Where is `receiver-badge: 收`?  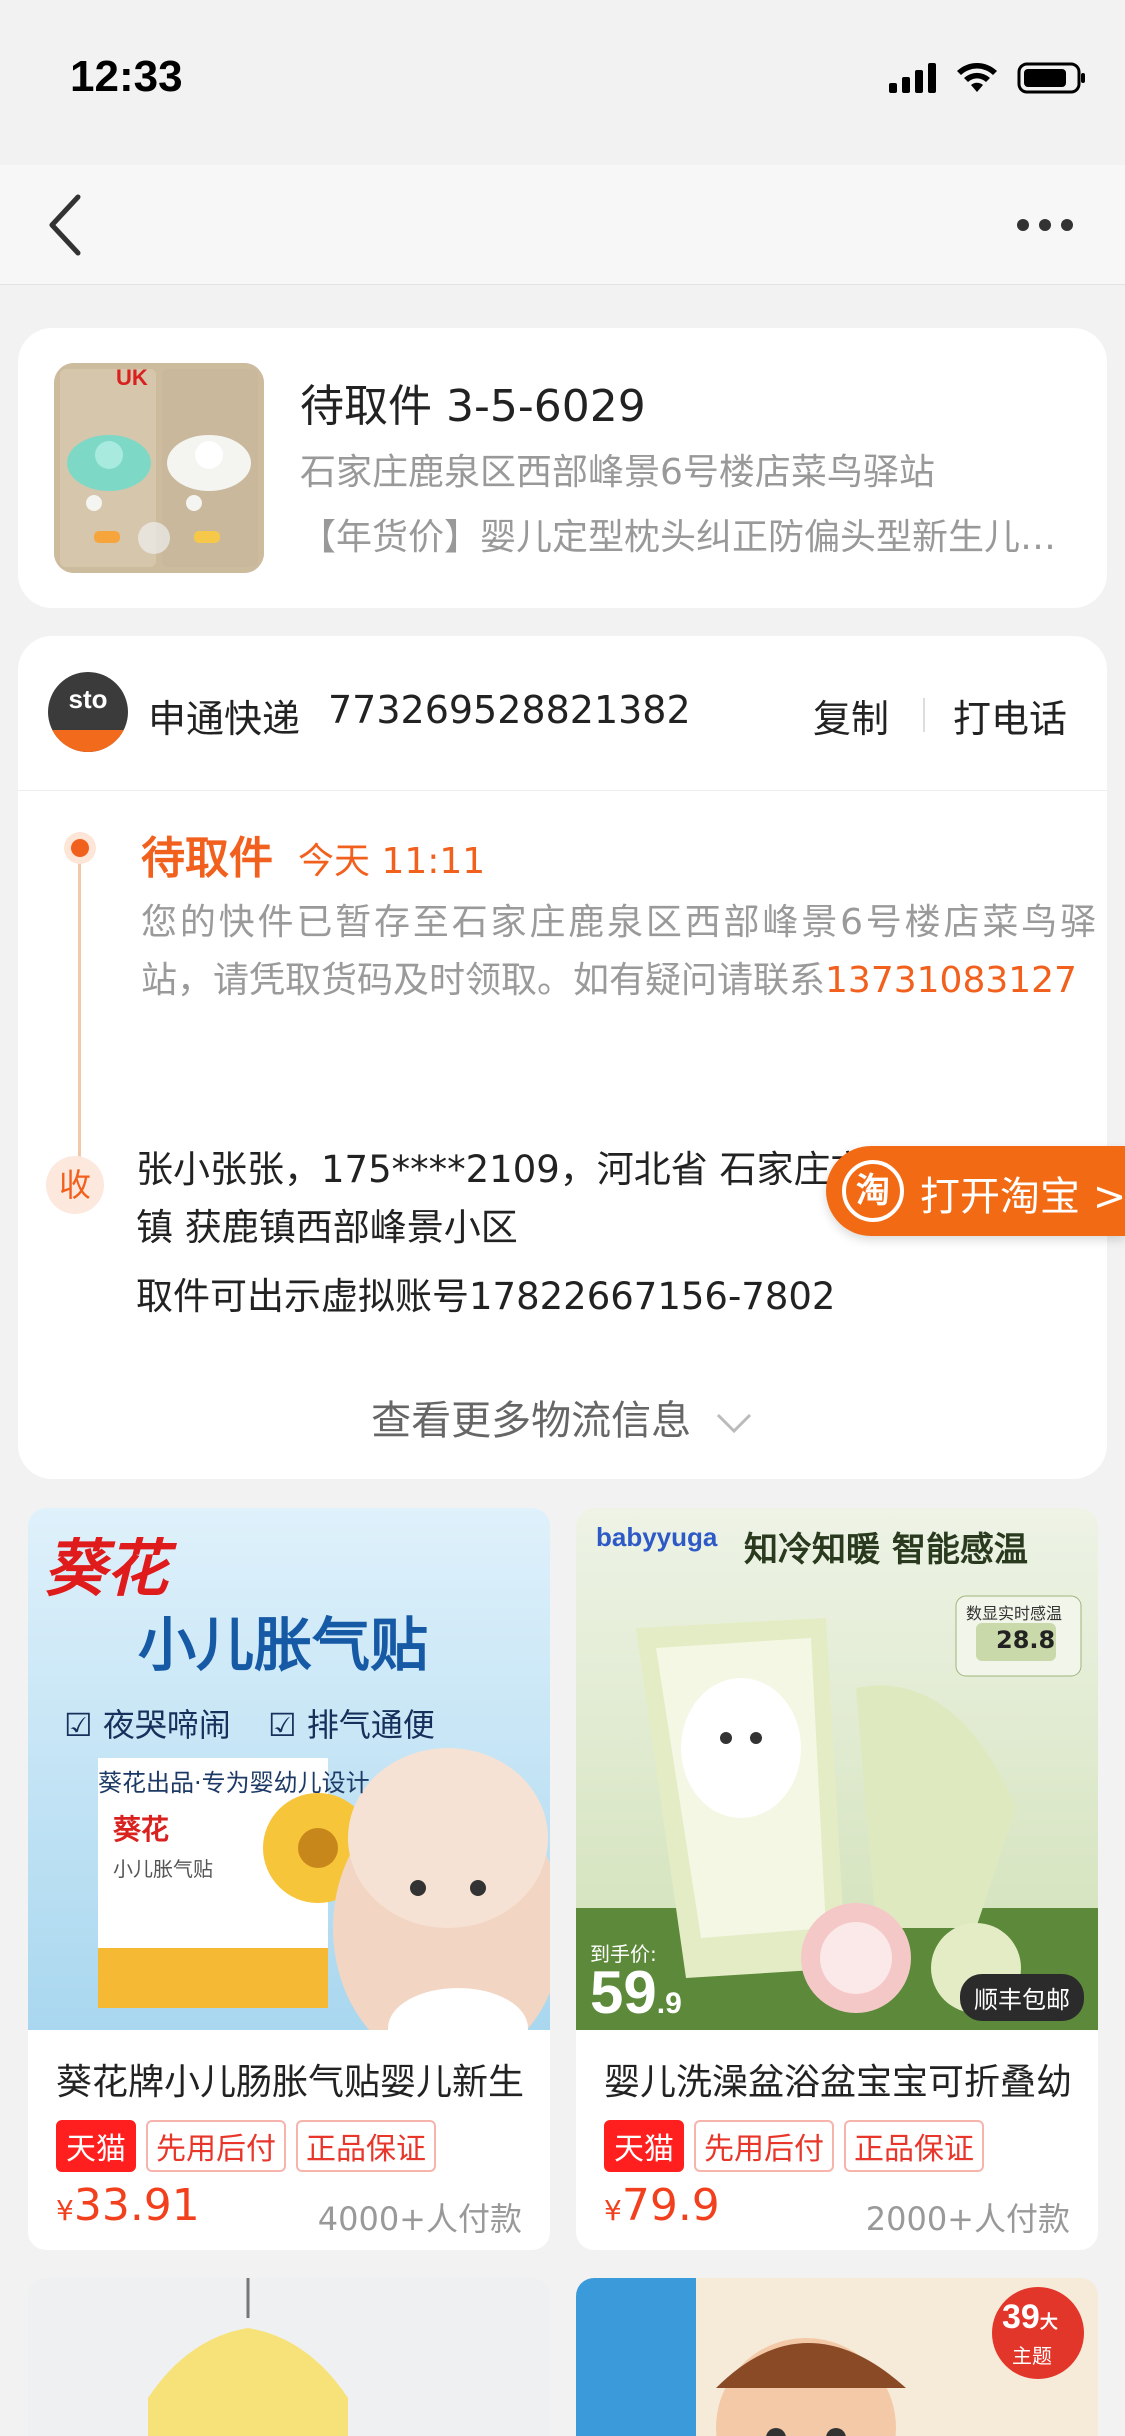 receiver-badge: 收 is located at coordinates (75, 1185).